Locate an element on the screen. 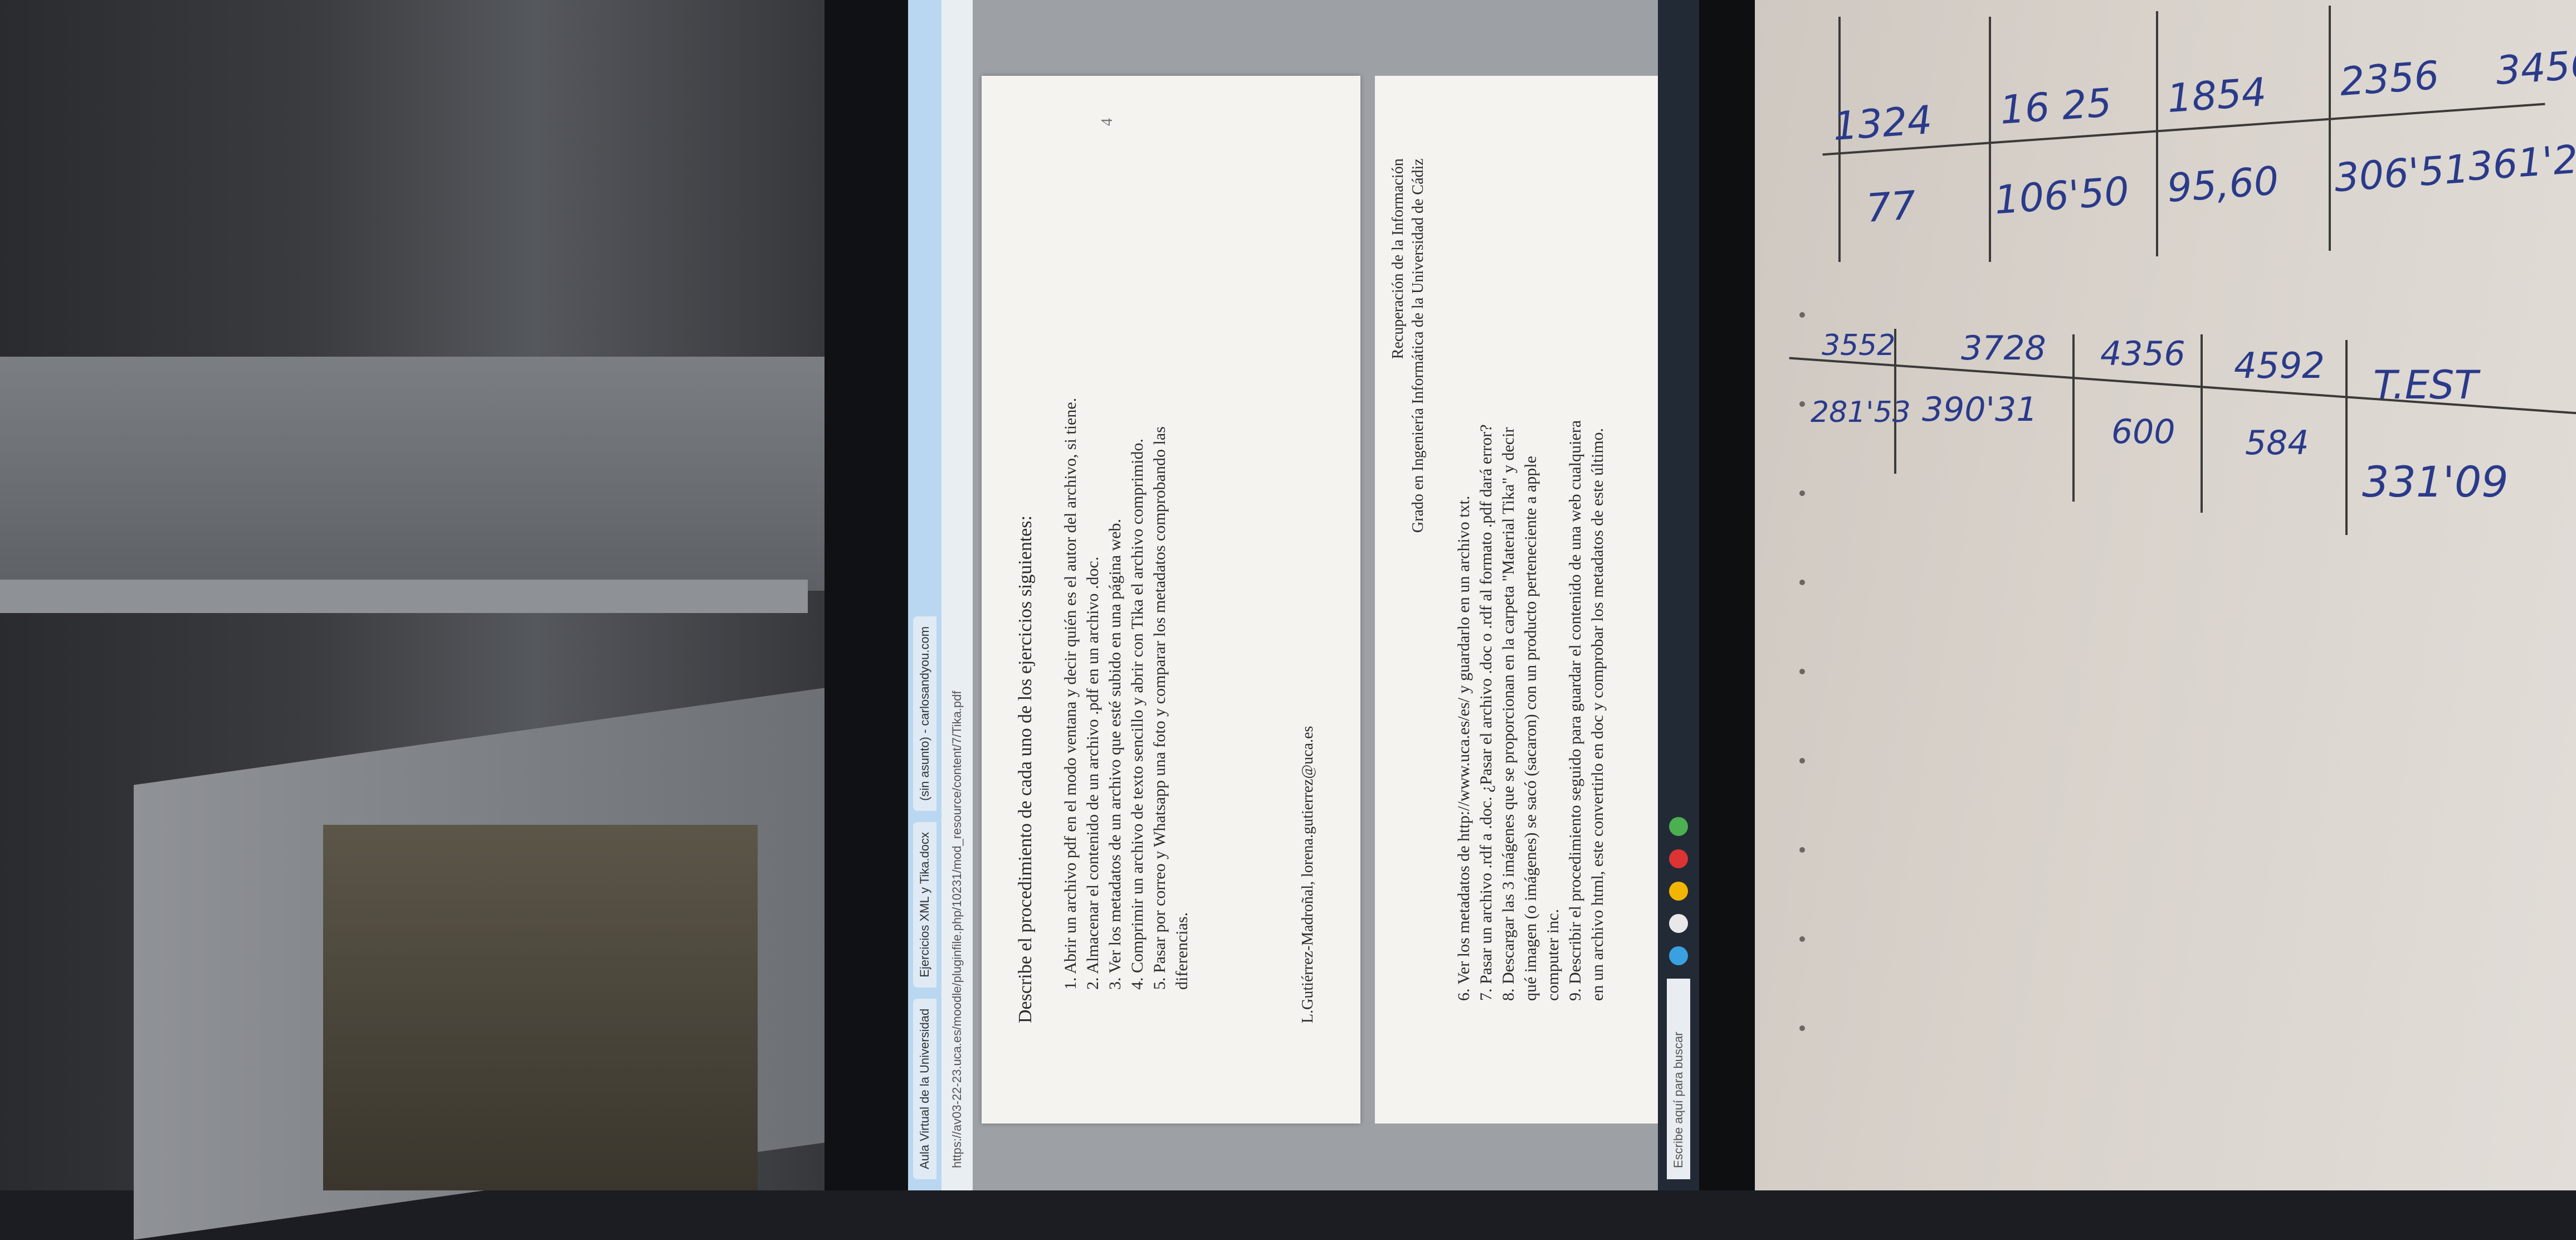 Image resolution: width=2576 pixels, height=1240 pixels. note-value: 390'31 is located at coordinates (1980, 409).